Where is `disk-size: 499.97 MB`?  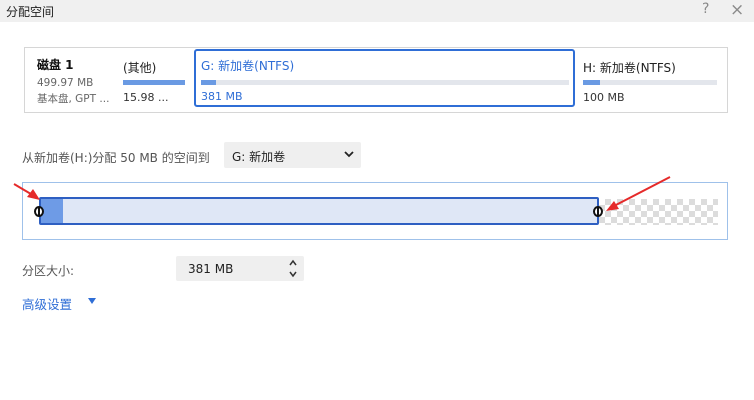 disk-size: 499.97 MB is located at coordinates (65, 83).